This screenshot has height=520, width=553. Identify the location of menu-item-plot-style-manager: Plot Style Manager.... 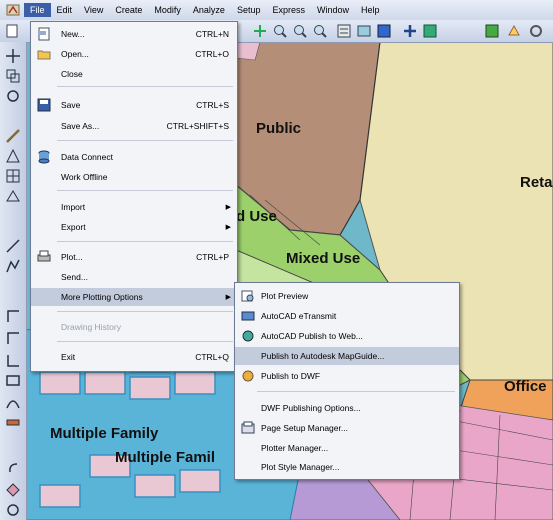
(347, 467).